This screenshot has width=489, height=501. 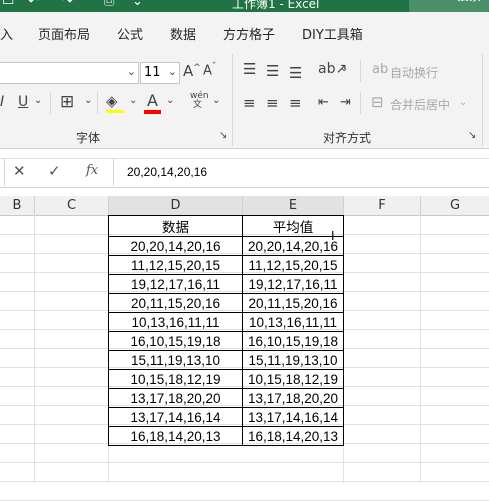 I want to click on phonetic-guide-icon: wén 文, so click(x=199, y=101).